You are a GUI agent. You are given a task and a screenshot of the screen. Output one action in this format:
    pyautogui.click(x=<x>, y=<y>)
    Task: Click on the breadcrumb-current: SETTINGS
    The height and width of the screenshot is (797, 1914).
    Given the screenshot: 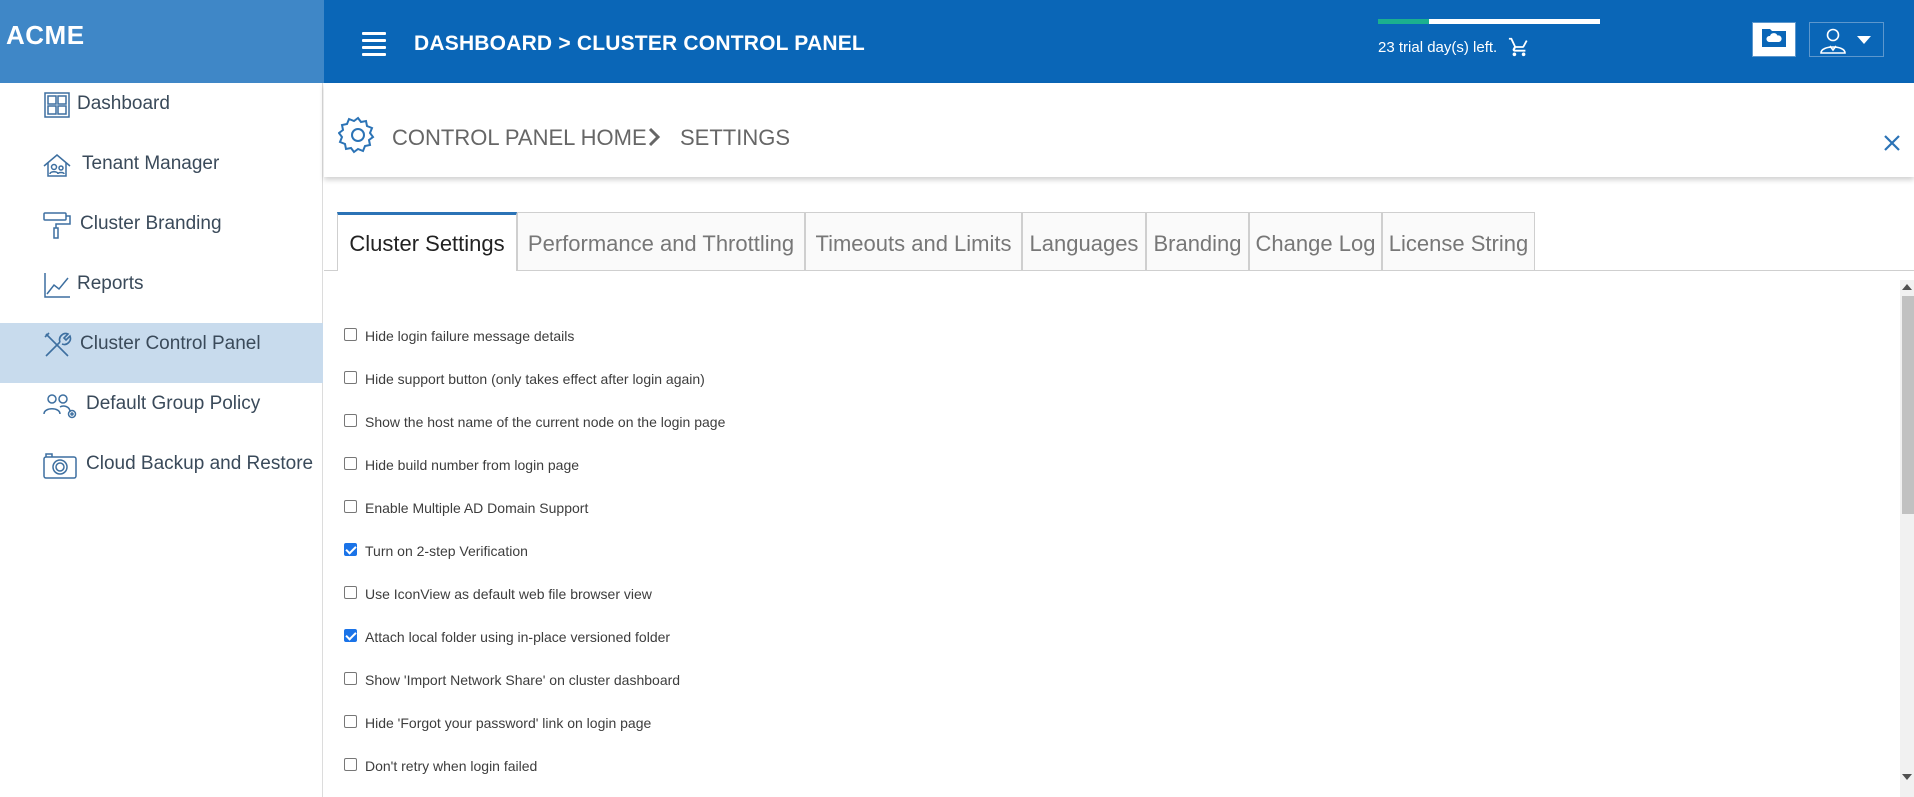 What is the action you would take?
    pyautogui.click(x=735, y=137)
    